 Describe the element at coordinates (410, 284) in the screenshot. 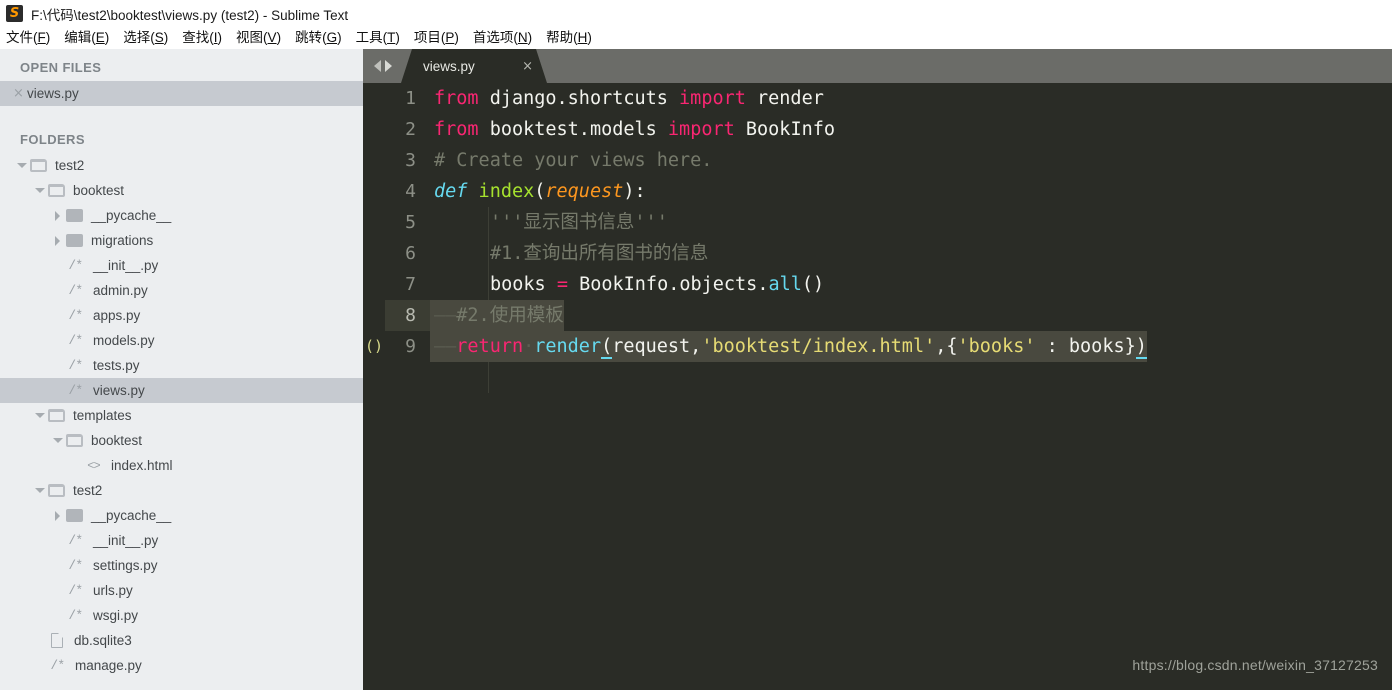

I see `line-number: 7` at that location.